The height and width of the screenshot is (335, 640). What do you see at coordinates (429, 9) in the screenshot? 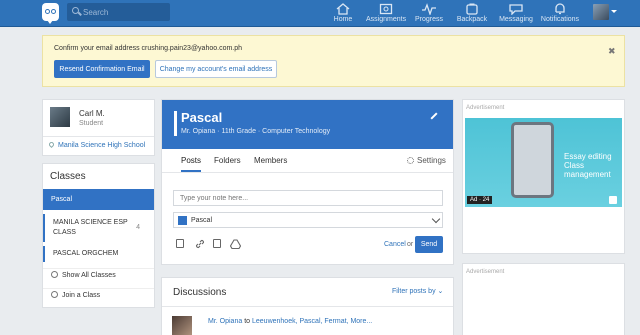
I see `progress-icon` at bounding box center [429, 9].